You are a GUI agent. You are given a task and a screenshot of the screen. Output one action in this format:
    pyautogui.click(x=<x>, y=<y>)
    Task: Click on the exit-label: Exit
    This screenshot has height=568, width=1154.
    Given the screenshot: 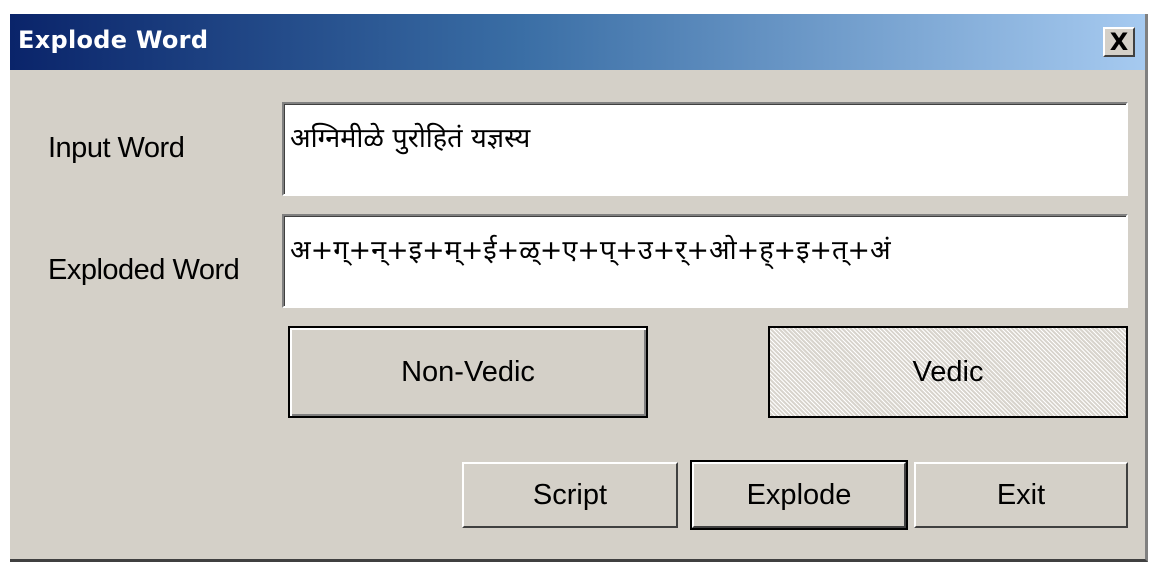 What is the action you would take?
    pyautogui.click(x=1021, y=494)
    